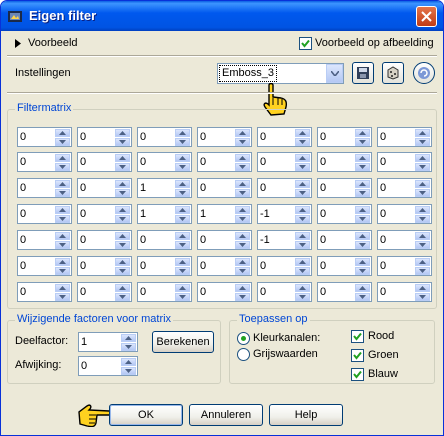 This screenshot has width=444, height=436. What do you see at coordinates (424, 73) in the screenshot?
I see `reset-button` at bounding box center [424, 73].